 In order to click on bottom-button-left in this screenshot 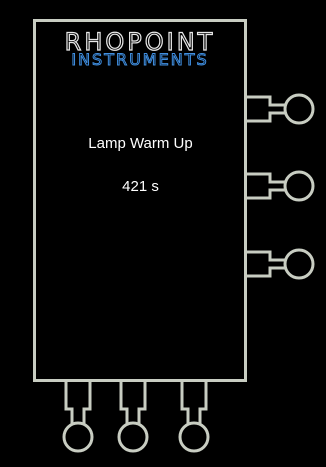, I will do `click(78, 416)`.